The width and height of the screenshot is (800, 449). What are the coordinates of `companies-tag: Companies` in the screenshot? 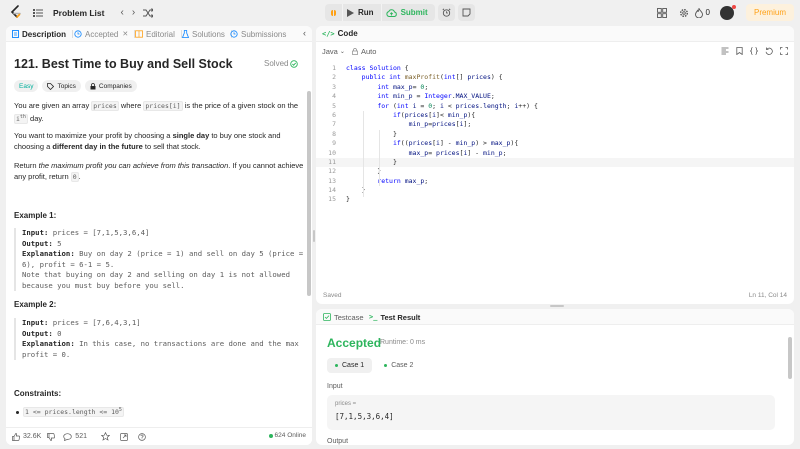 It's located at (110, 86).